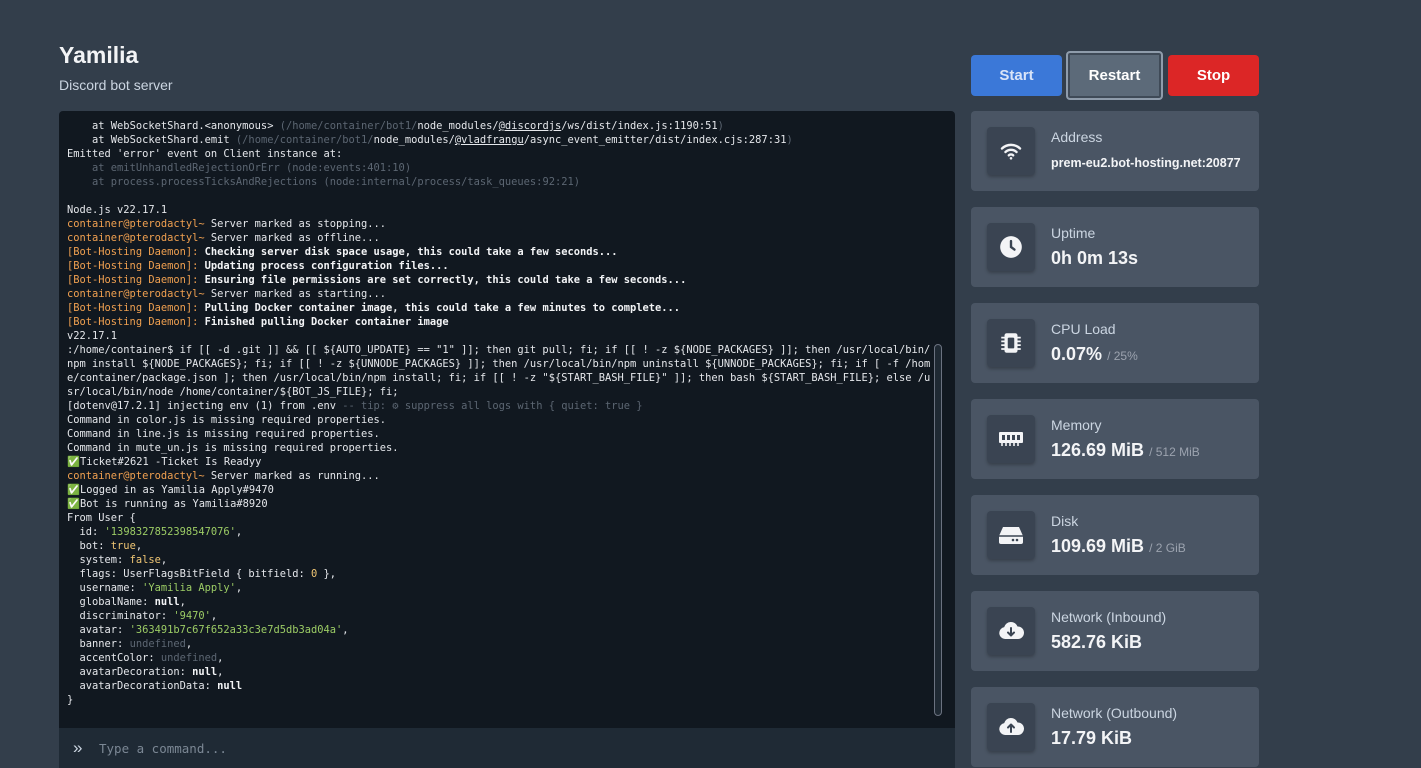 The image size is (1421, 768). Describe the element at coordinates (101, 518) in the screenshot. I see `console-line-segment: From User {` at that location.